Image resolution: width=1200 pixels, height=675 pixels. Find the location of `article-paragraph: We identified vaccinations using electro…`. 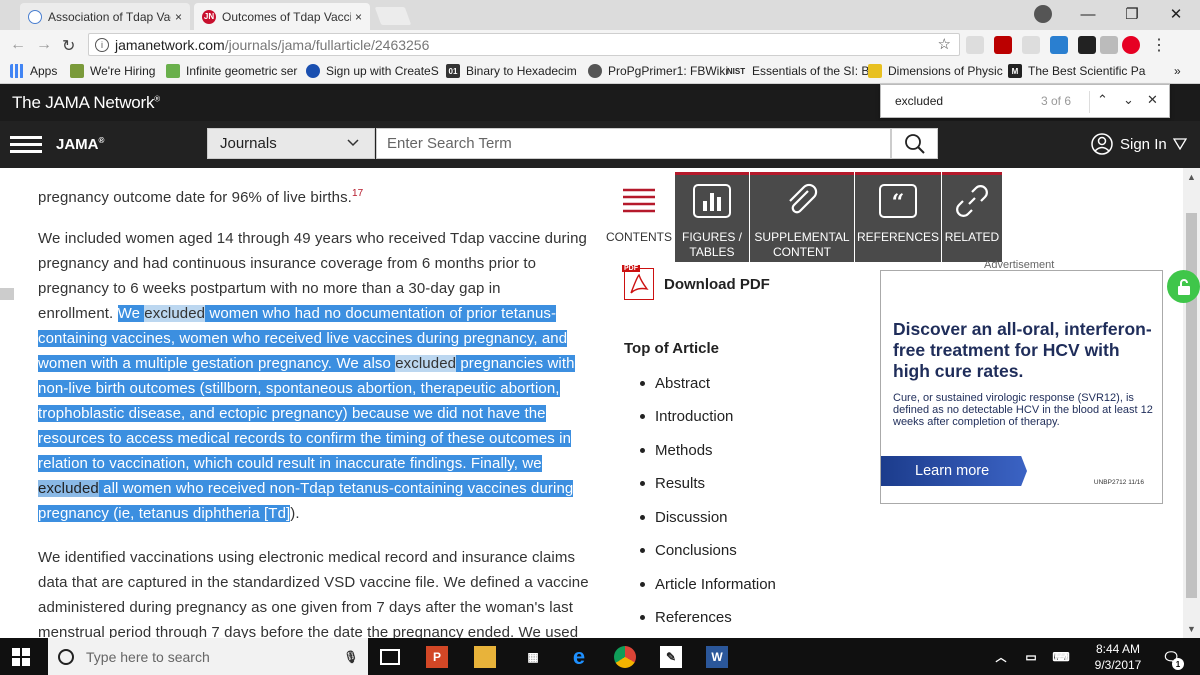

article-paragraph: We identified vaccinations using electro… is located at coordinates (313, 591).